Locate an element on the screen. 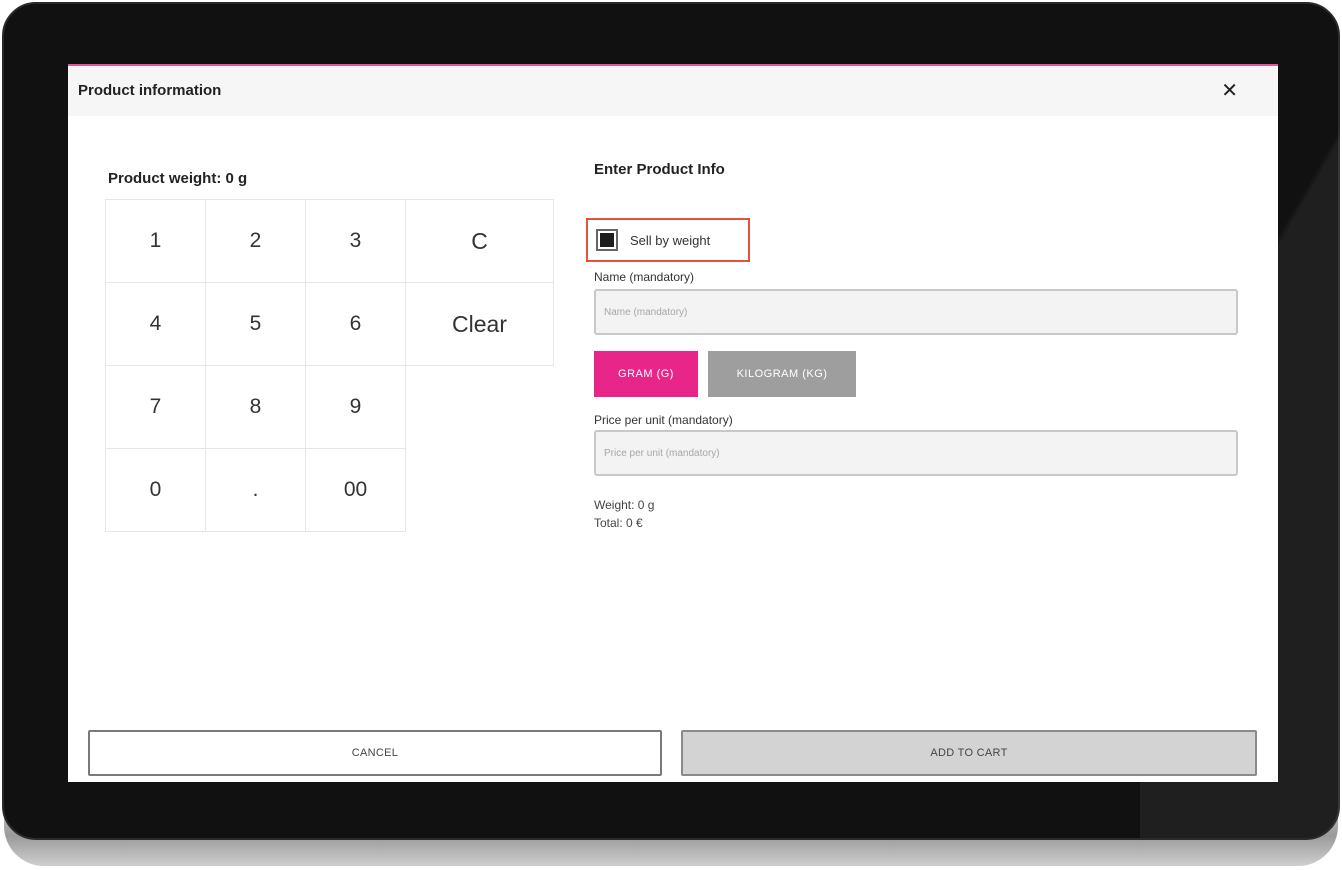 The width and height of the screenshot is (1342, 870). key-6: 6 is located at coordinates (355, 324).